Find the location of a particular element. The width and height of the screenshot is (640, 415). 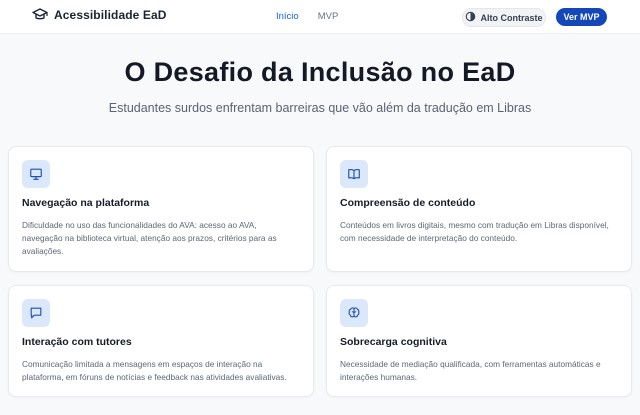

high-contrast-toggle: Alto Contraste is located at coordinates (504, 17).